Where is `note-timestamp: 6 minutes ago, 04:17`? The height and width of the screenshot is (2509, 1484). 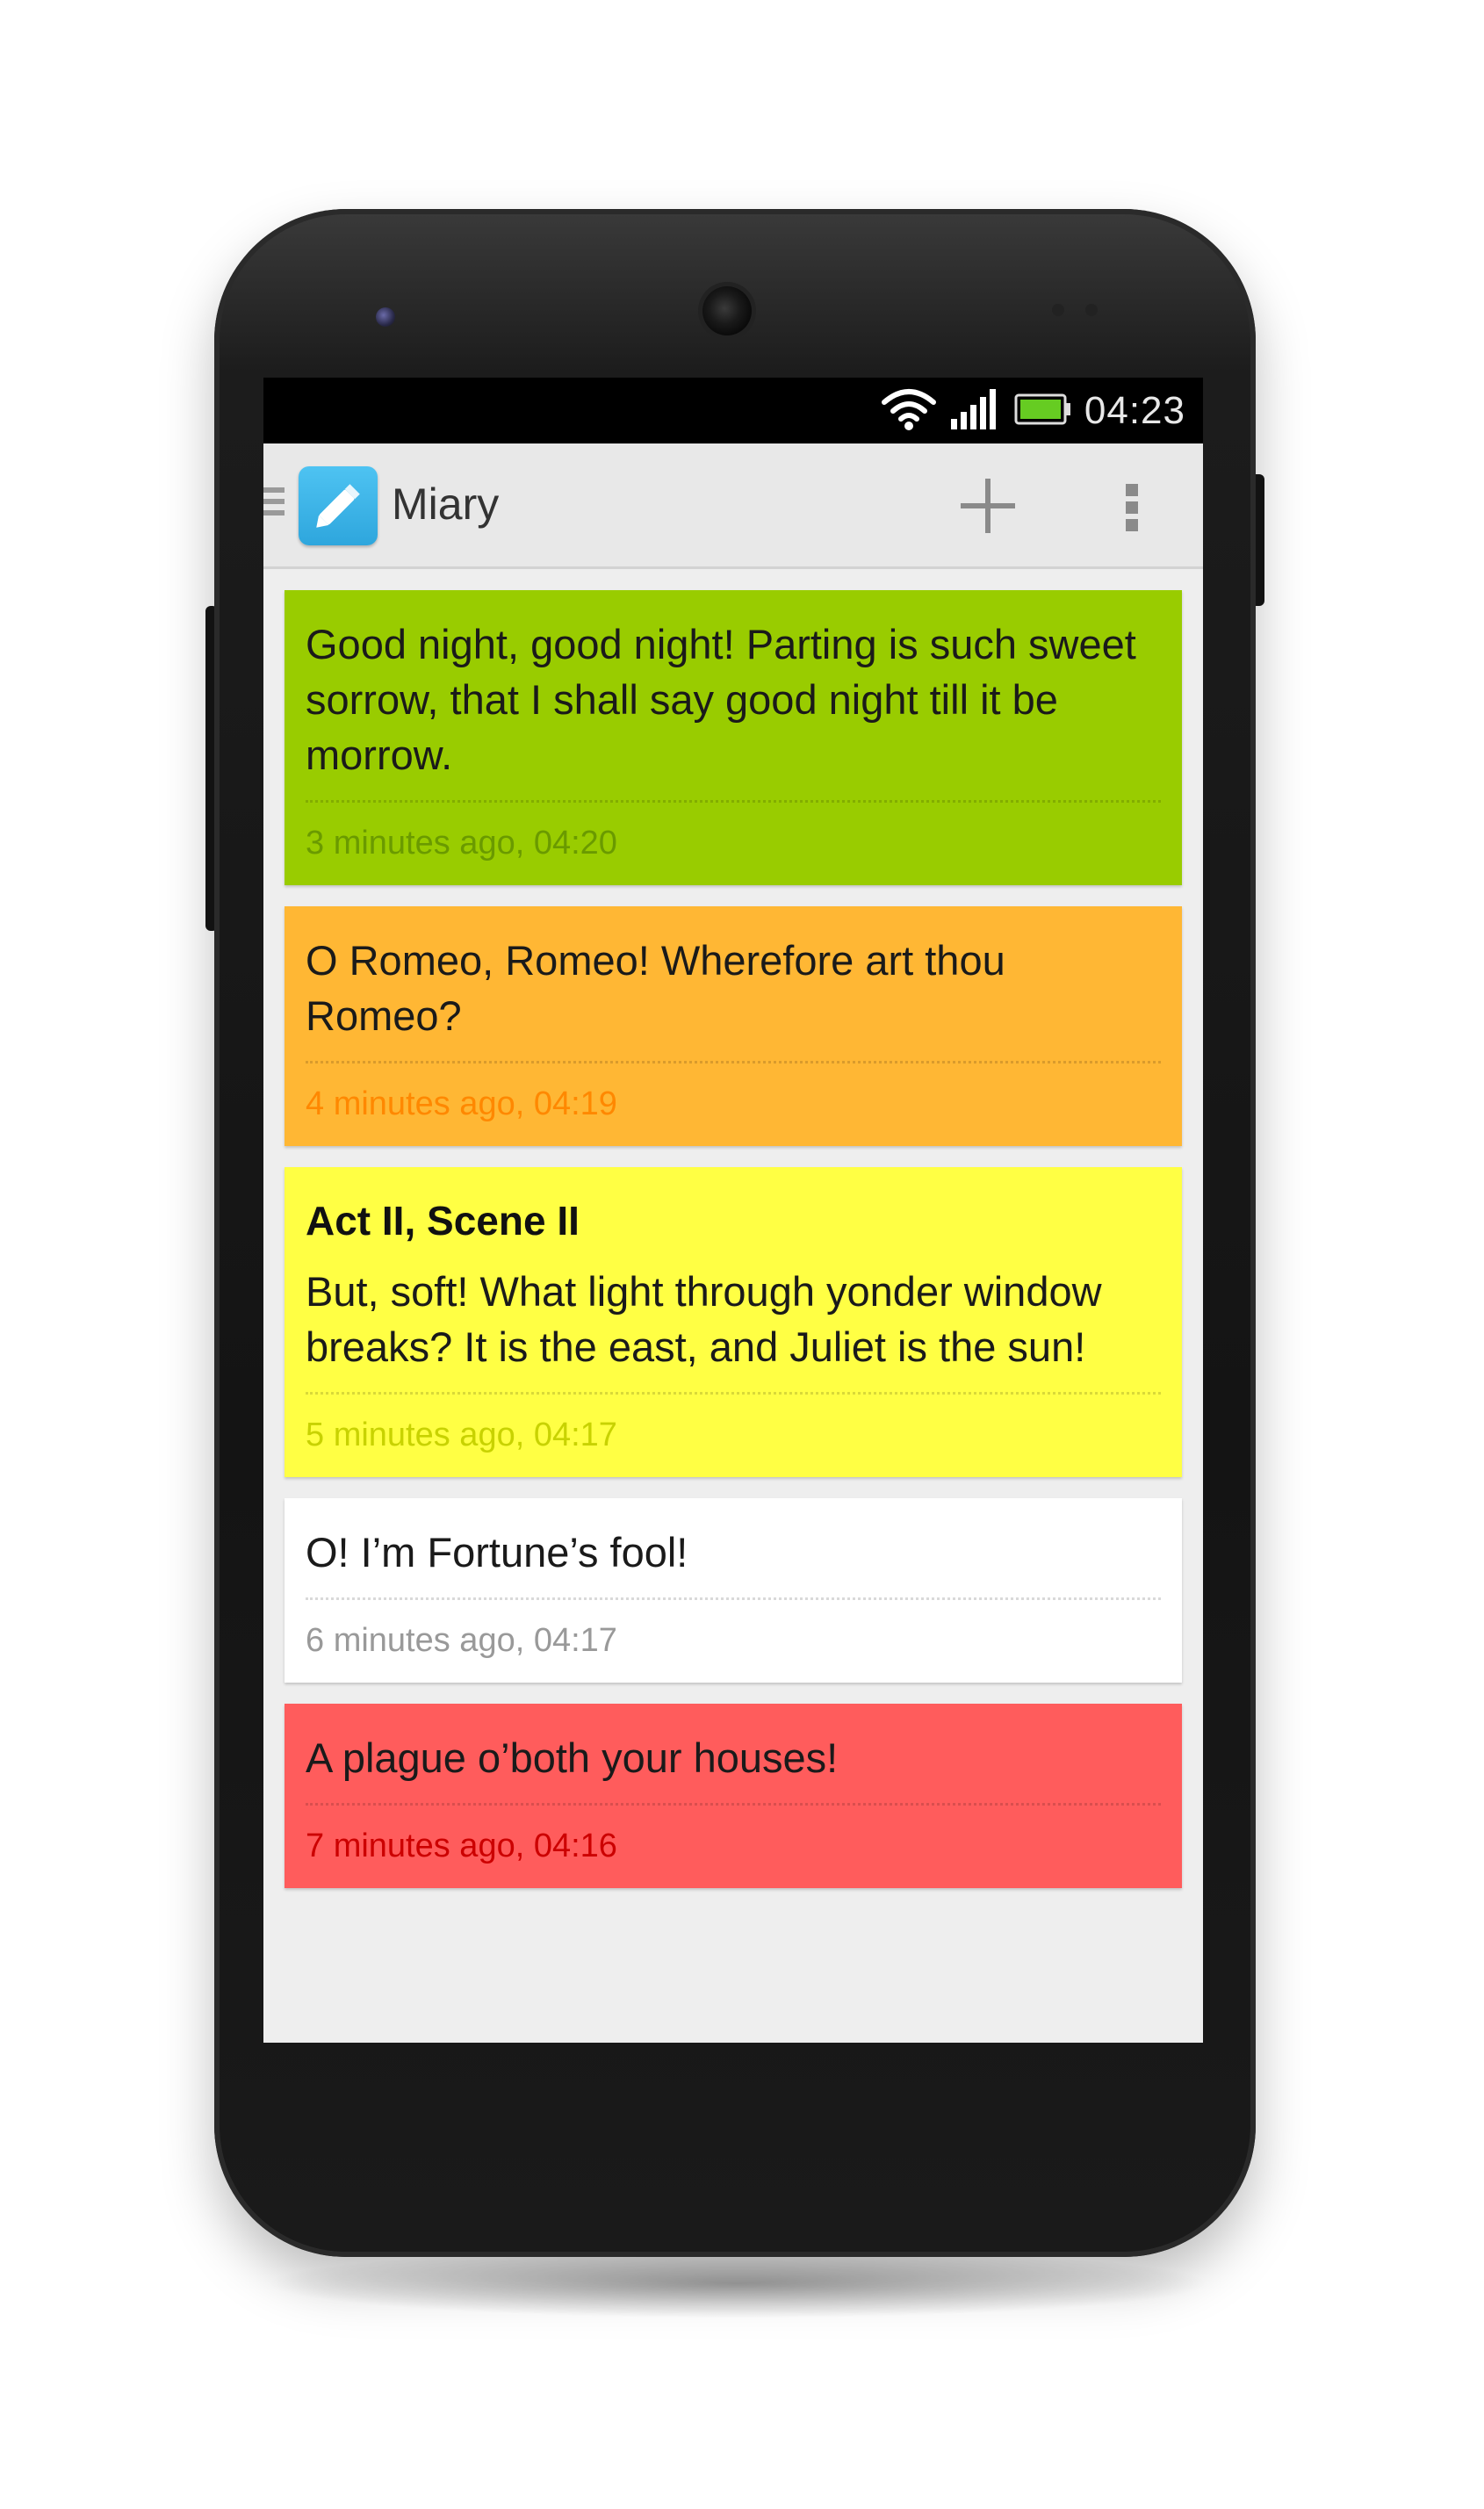 note-timestamp: 6 minutes ago, 04:17 is located at coordinates (461, 1640).